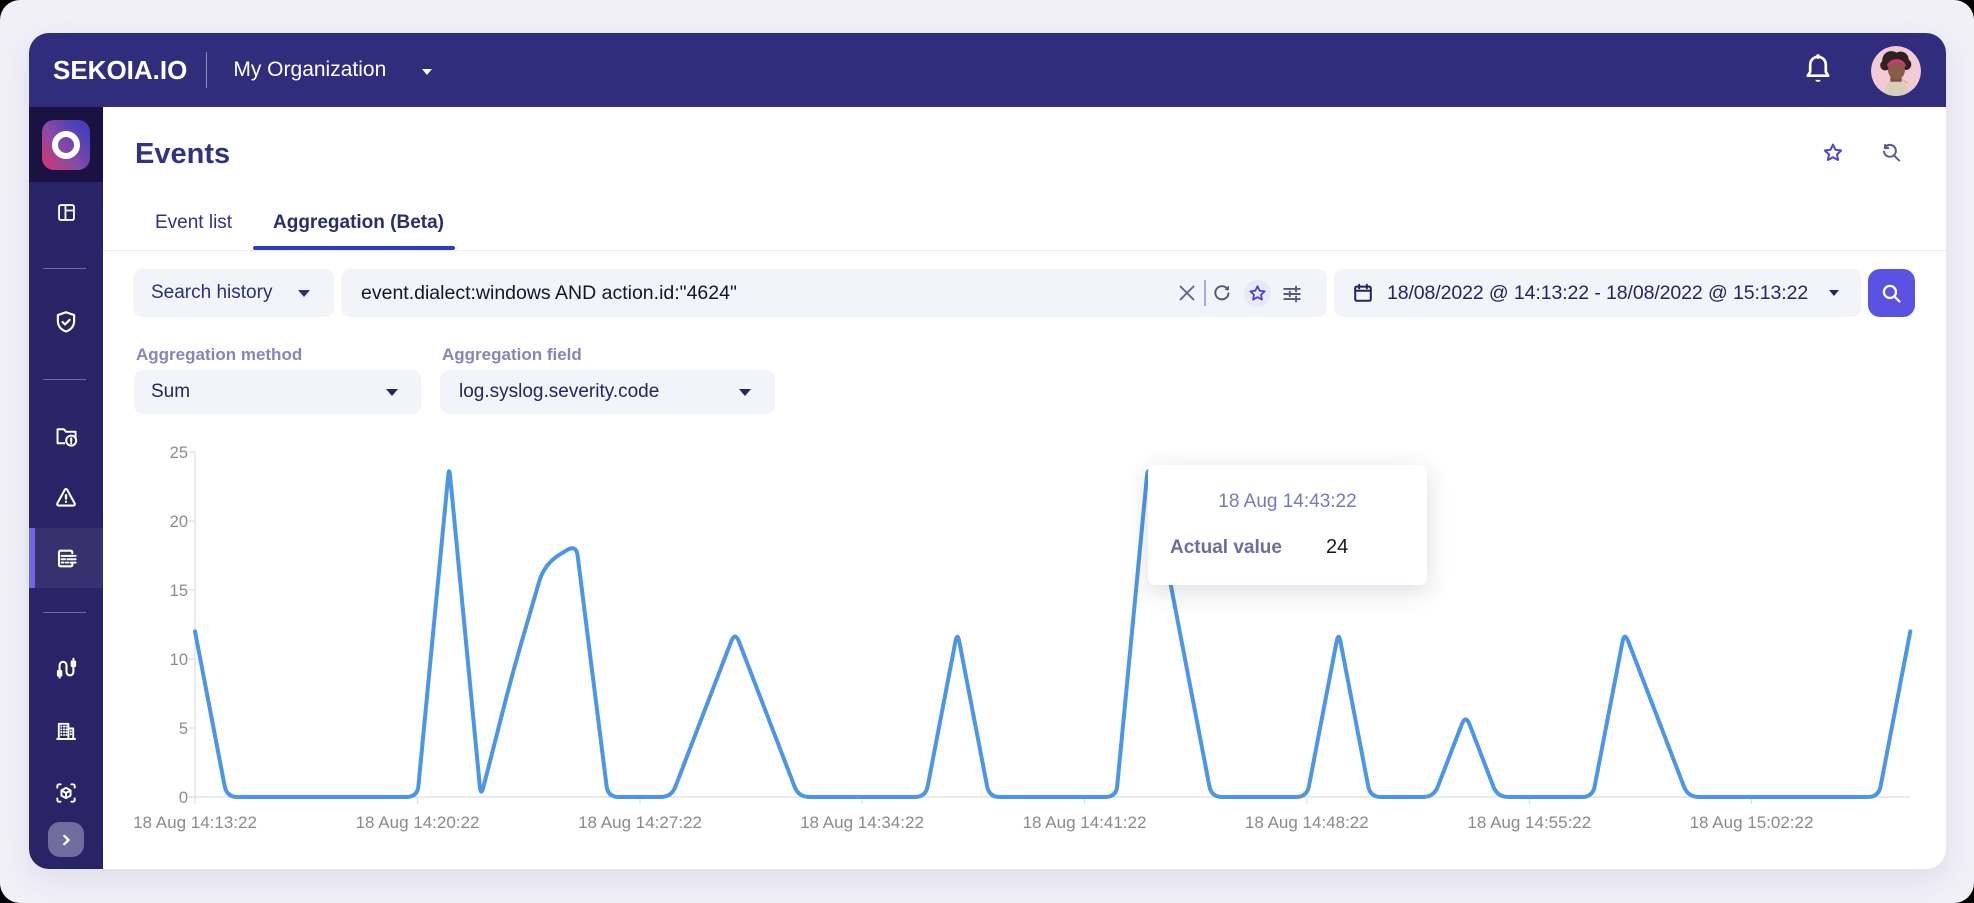 Image resolution: width=1974 pixels, height=903 pixels. Describe the element at coordinates (195, 822) in the screenshot. I see `svg-text: 18 Aug 14:13:22` at that location.